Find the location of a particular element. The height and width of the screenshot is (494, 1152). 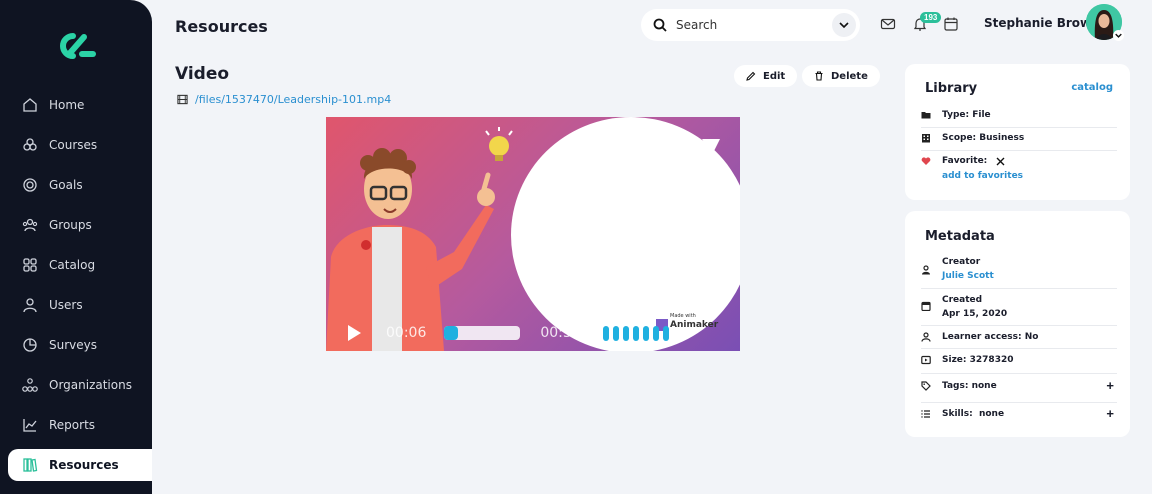

sidebar-item-label: Reports is located at coordinates (72, 425).